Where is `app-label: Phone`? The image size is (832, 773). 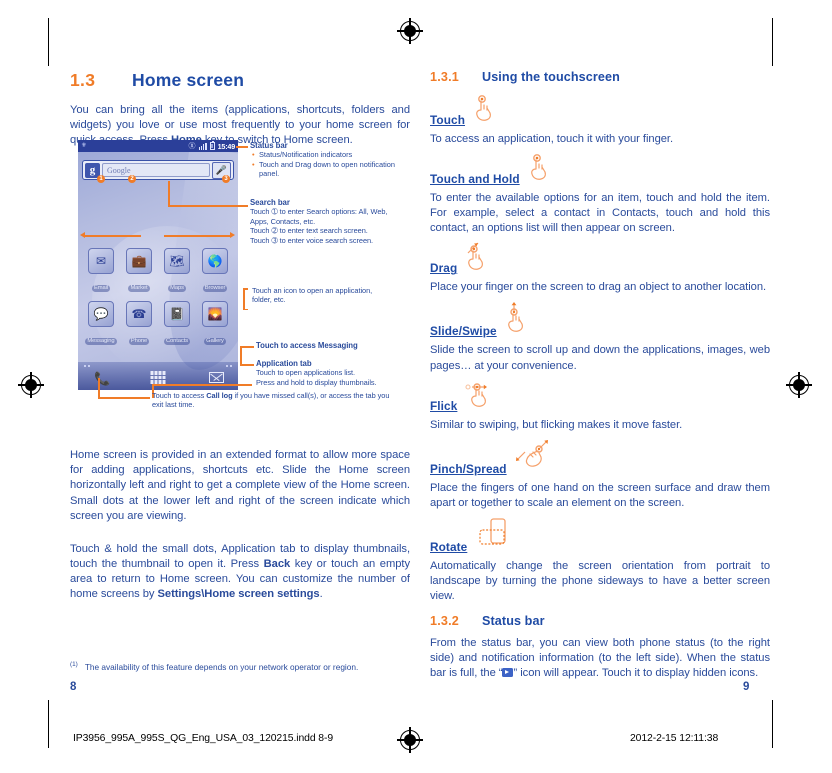
app-label: Phone is located at coordinates (139, 341).